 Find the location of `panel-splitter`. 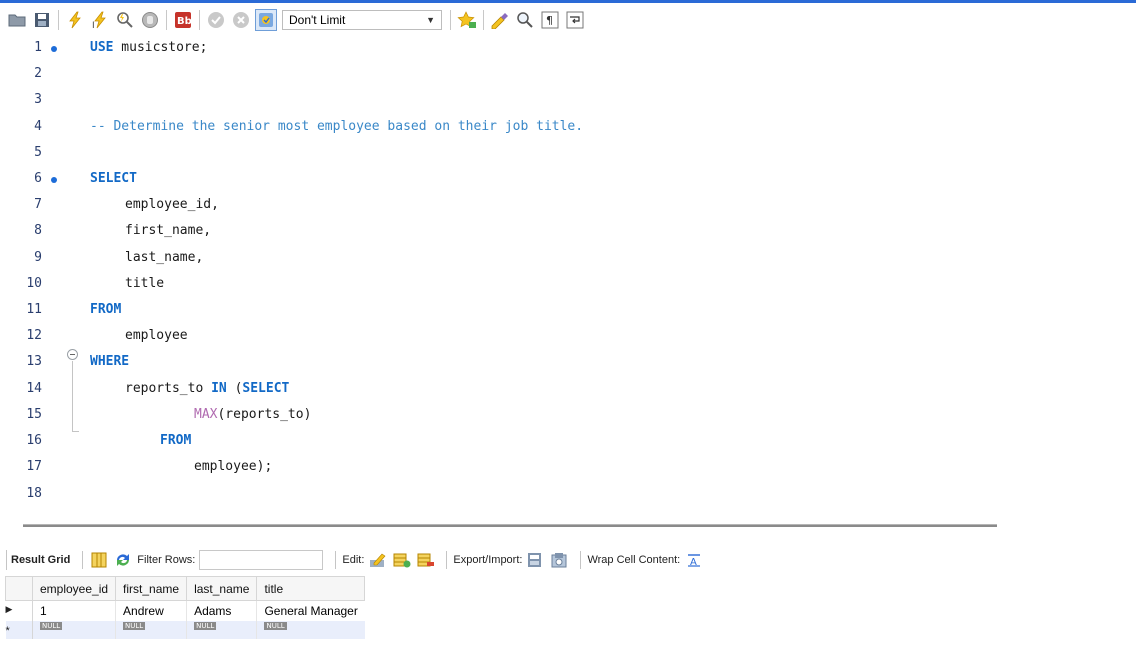

panel-splitter is located at coordinates (510, 525).